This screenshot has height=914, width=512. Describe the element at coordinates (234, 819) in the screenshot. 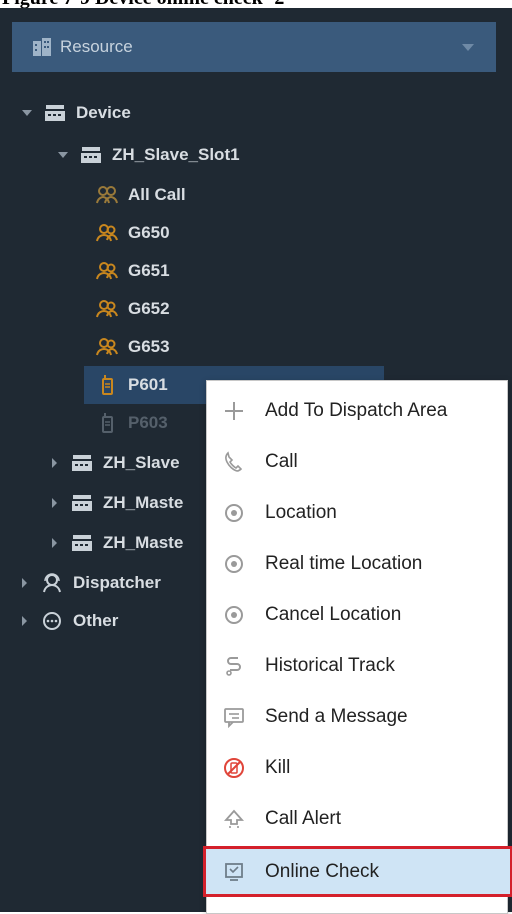

I see `alert-icon` at that location.